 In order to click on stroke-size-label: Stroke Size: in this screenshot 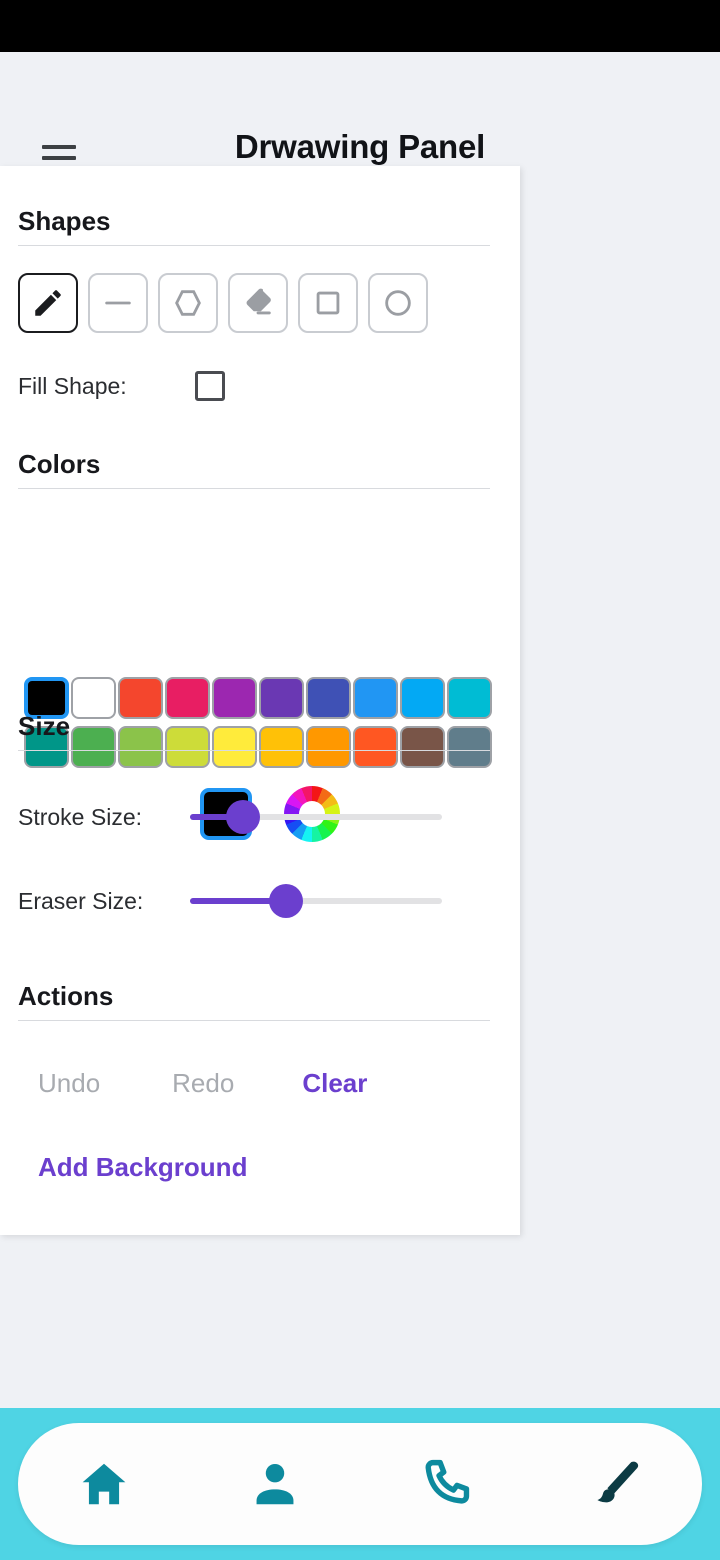, I will do `click(80, 816)`.